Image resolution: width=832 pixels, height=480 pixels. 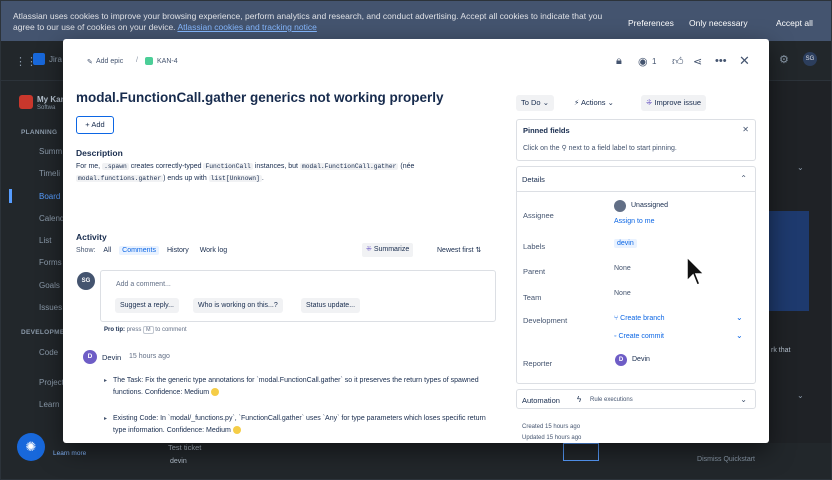 I want to click on description-text: ) ends up with, so click(x=185, y=178).